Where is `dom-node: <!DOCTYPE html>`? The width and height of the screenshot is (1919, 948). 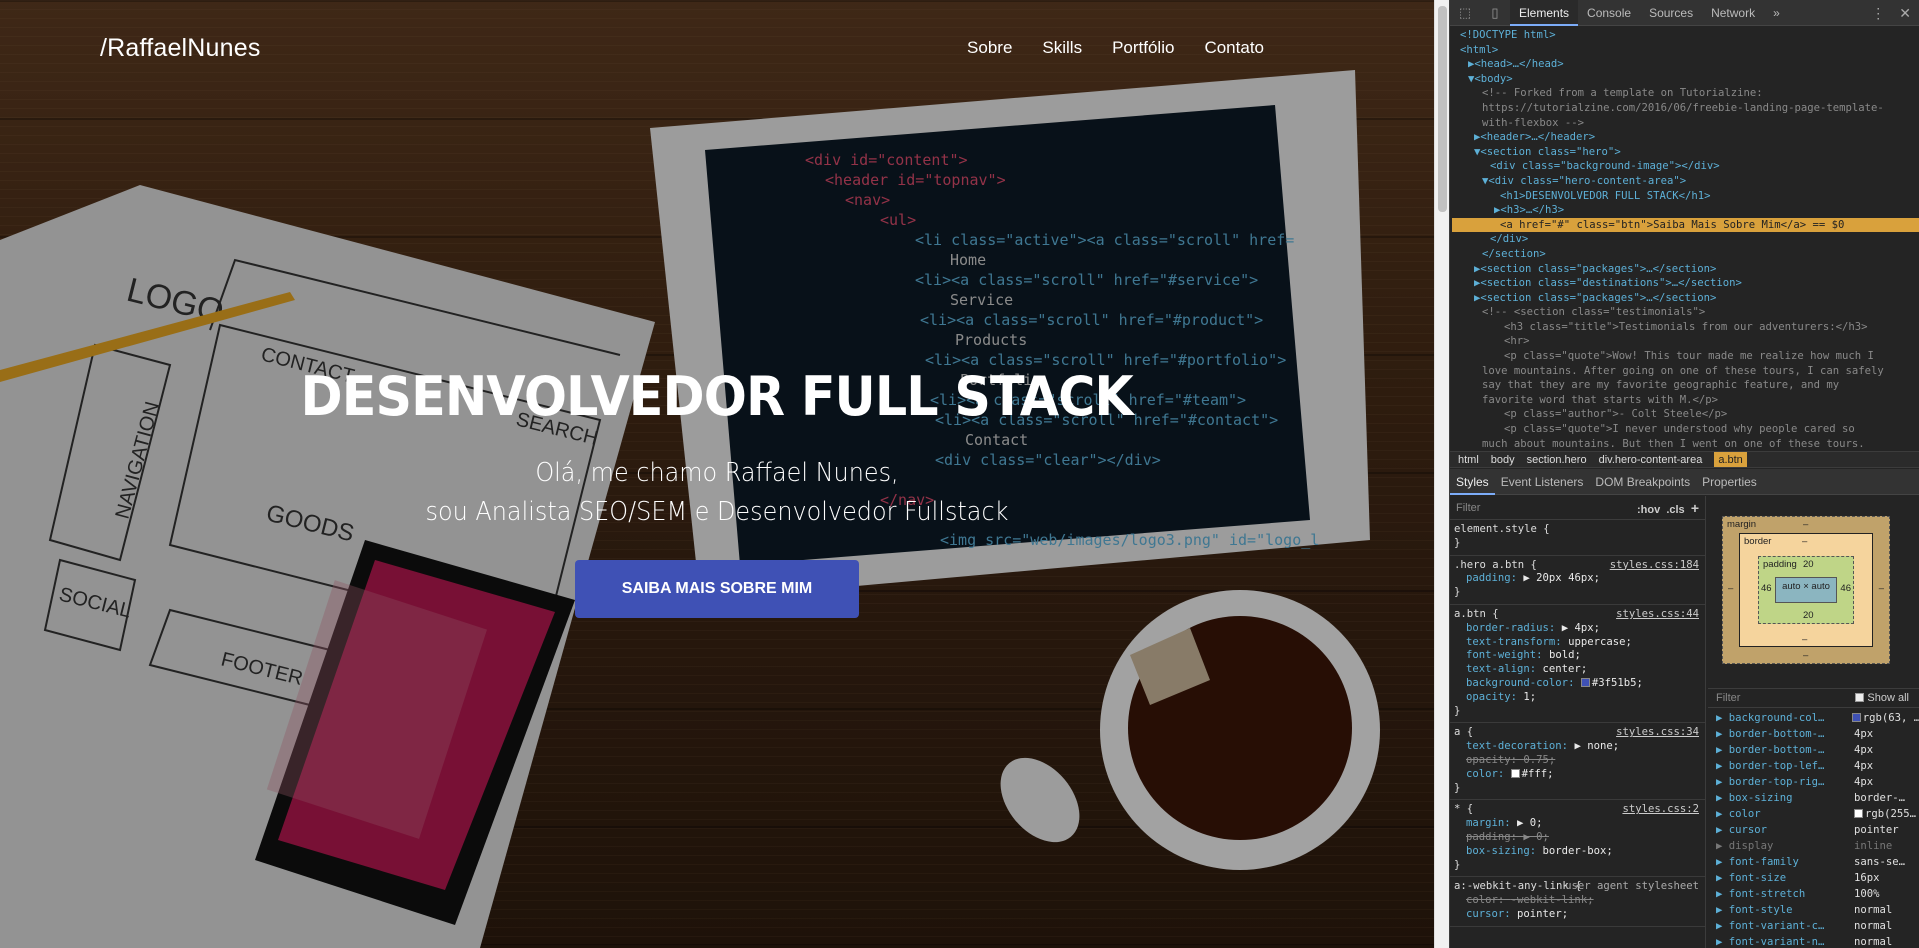
dom-node: <!DOCTYPE html> is located at coordinates (1685, 35).